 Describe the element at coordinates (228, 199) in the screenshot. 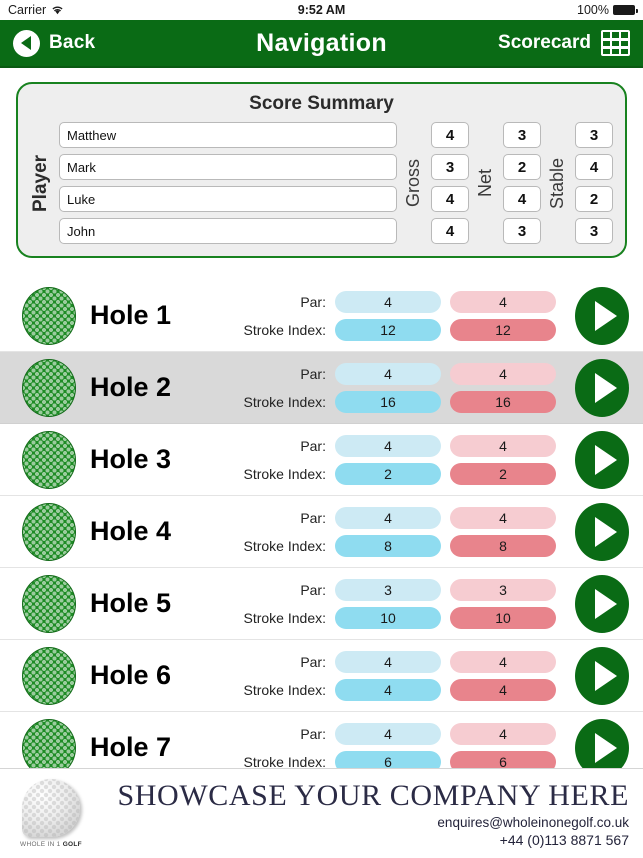

I see `player-name-input: Luke` at that location.